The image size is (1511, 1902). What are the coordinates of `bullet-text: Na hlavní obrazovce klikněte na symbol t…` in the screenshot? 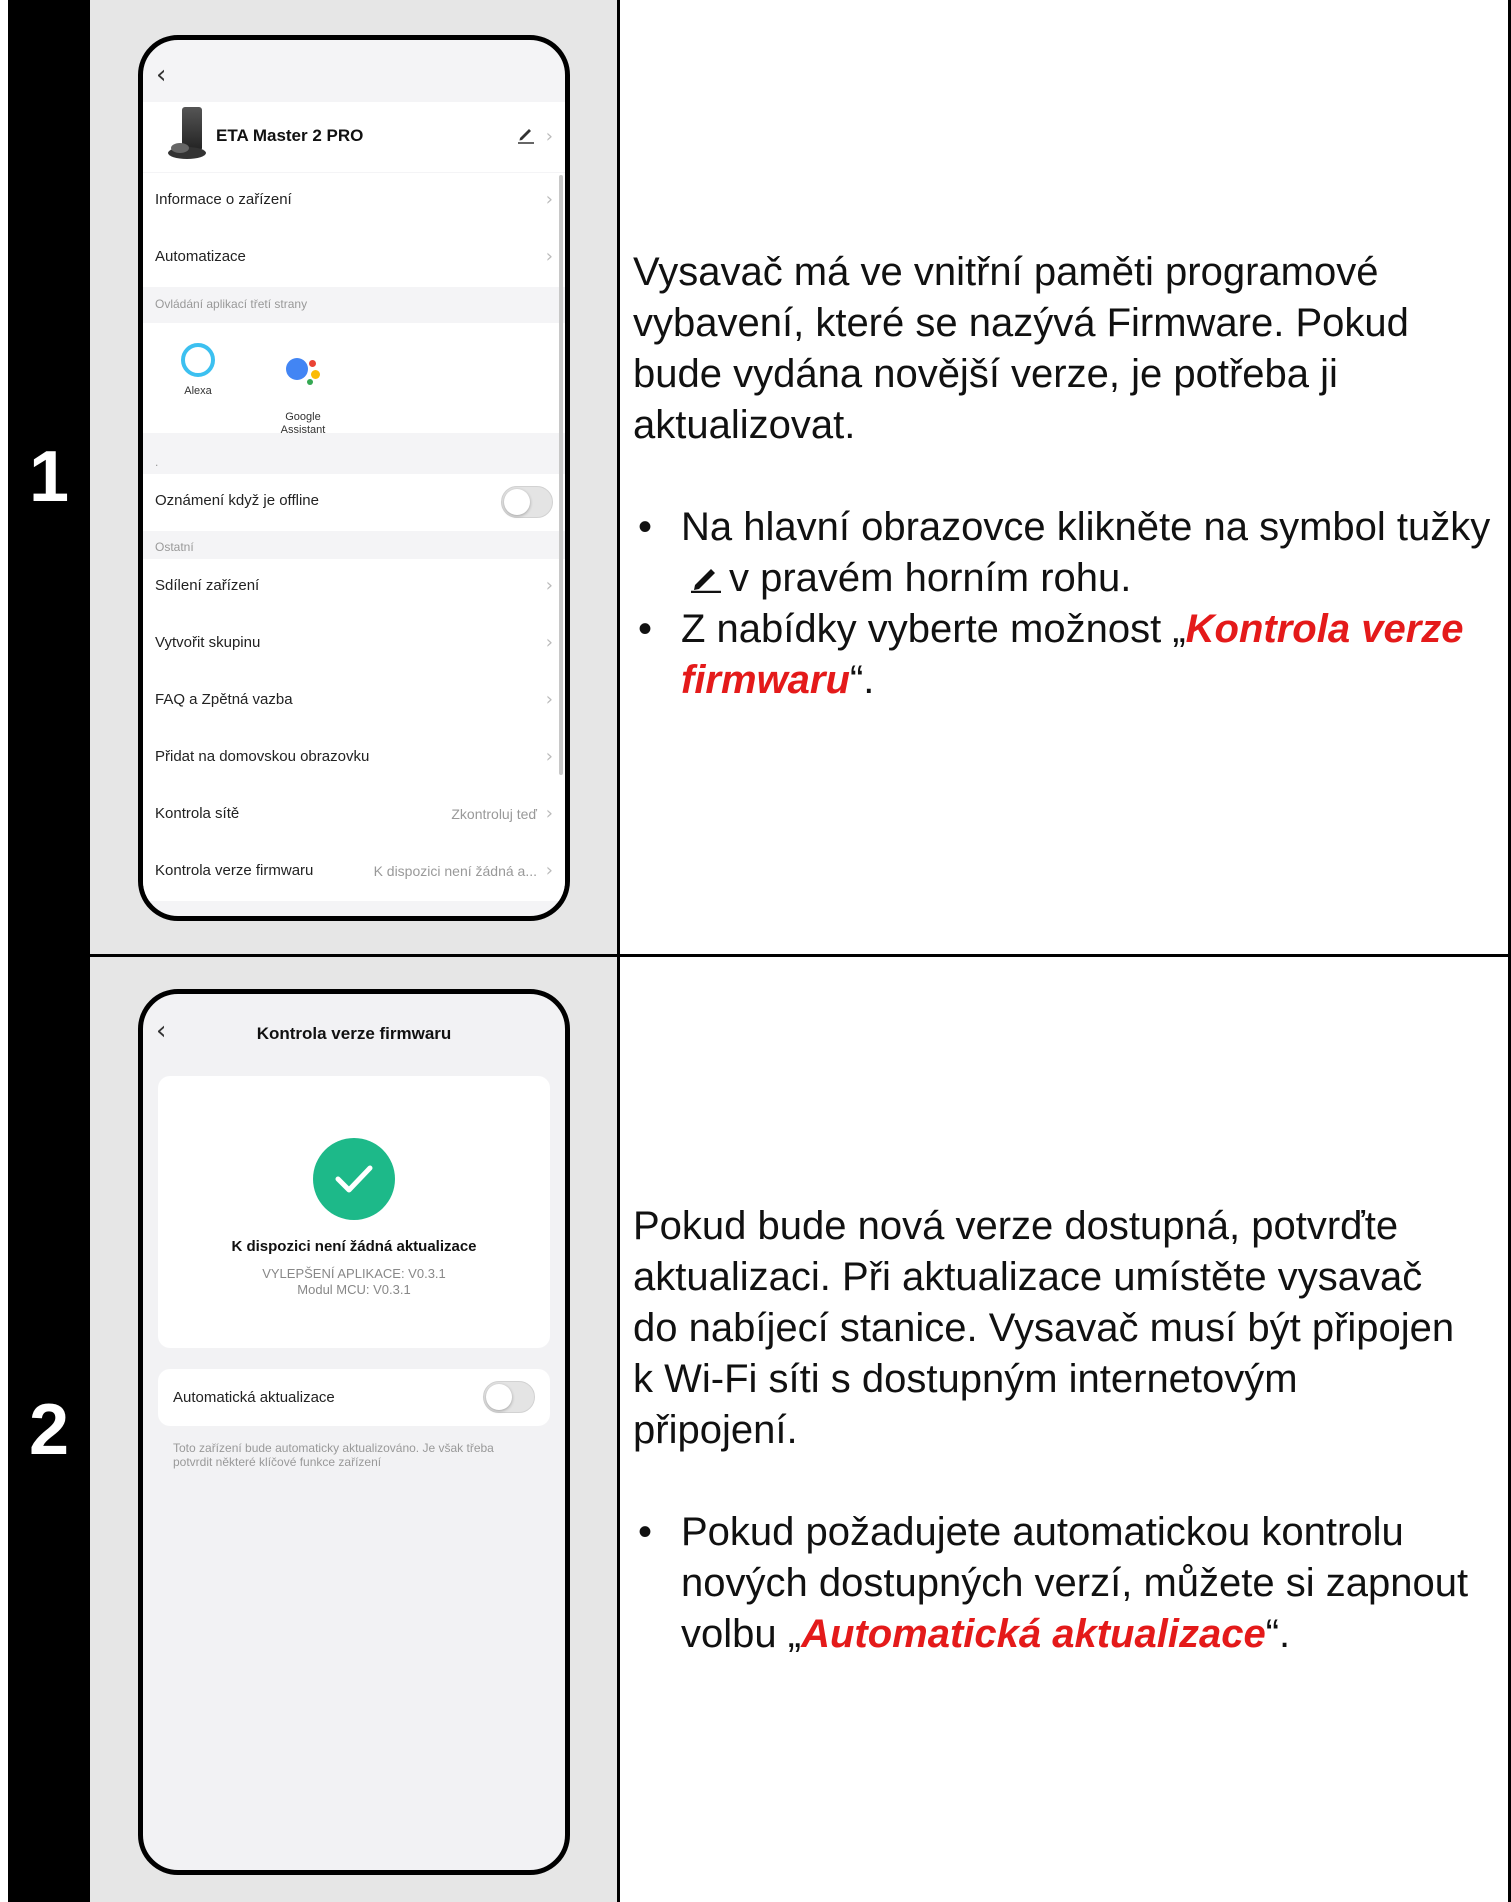 It's located at (1086, 527).